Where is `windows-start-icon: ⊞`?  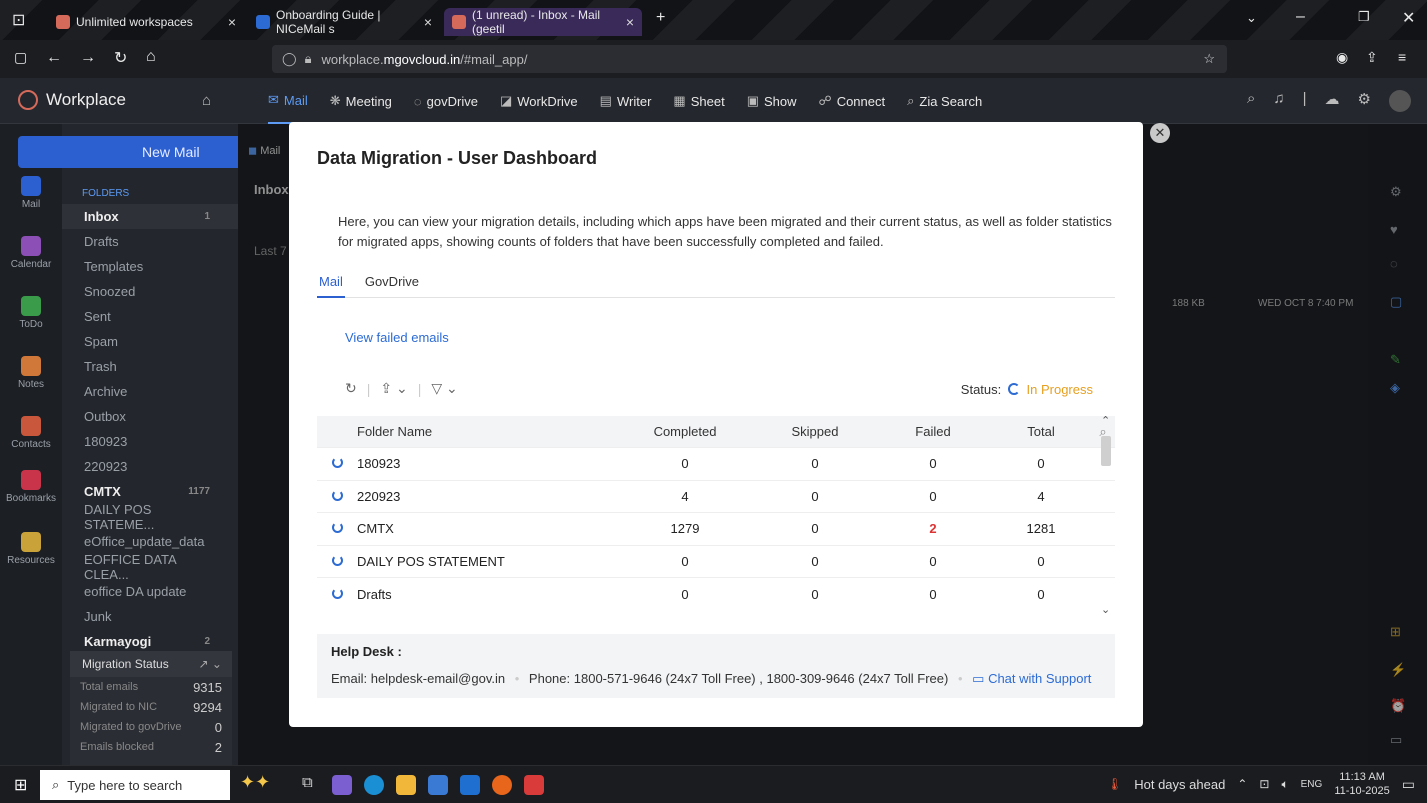
windows-start-icon: ⊞ is located at coordinates (20, 785).